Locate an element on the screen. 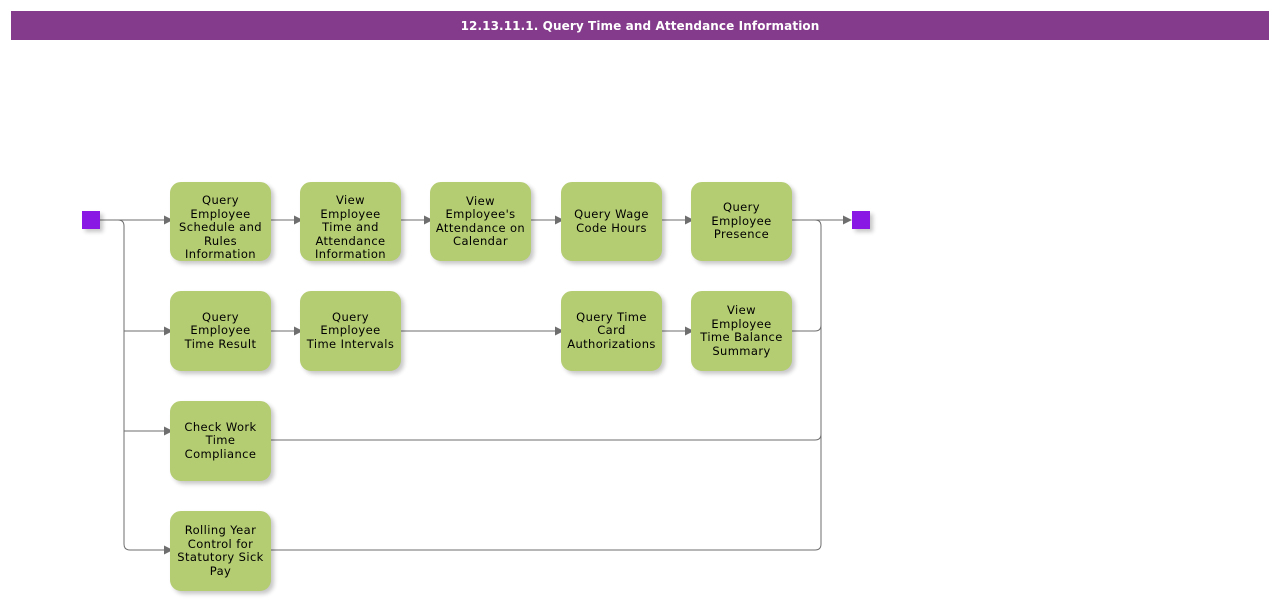  arrowhead-end is located at coordinates (847, 220).